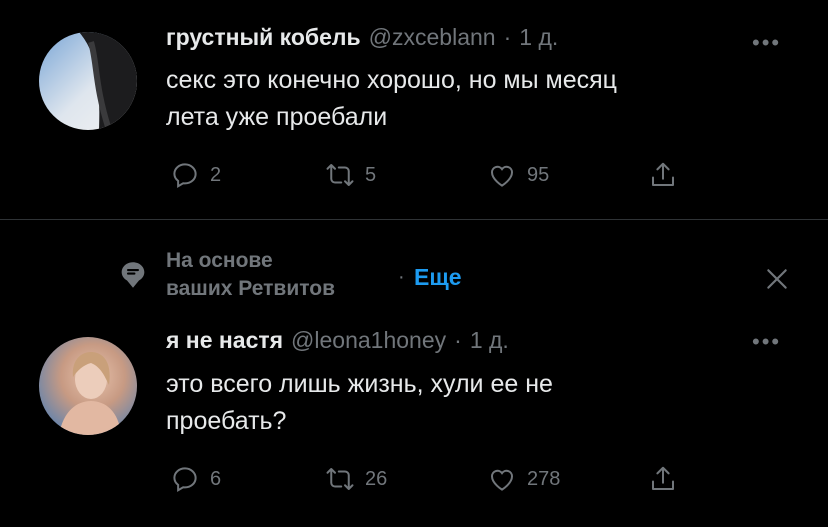  Describe the element at coordinates (518, 175) in the screenshot. I see `like-button: 95` at that location.